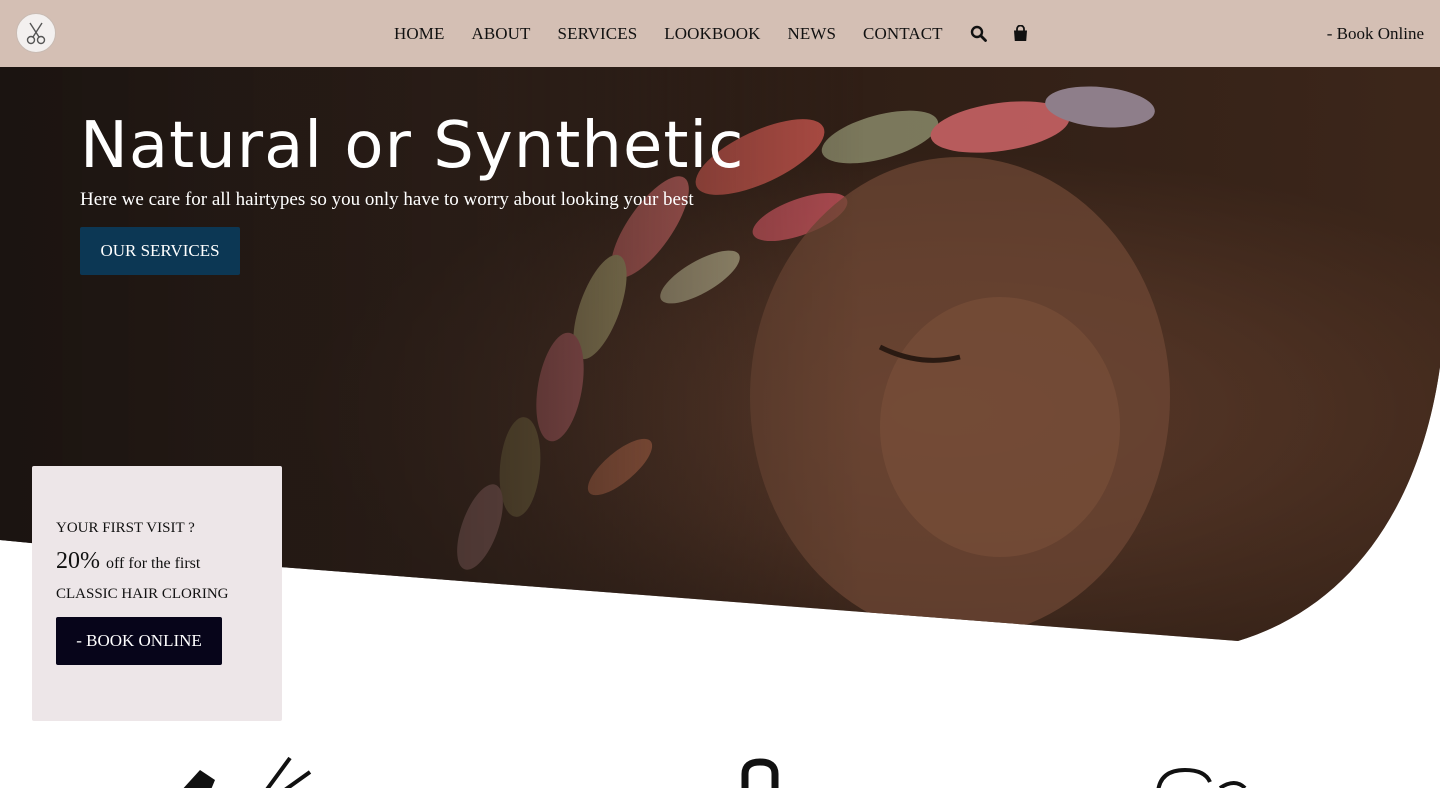 The image size is (1440, 788). What do you see at coordinates (598, 34) in the screenshot?
I see `nav-services: SERVICES` at bounding box center [598, 34].